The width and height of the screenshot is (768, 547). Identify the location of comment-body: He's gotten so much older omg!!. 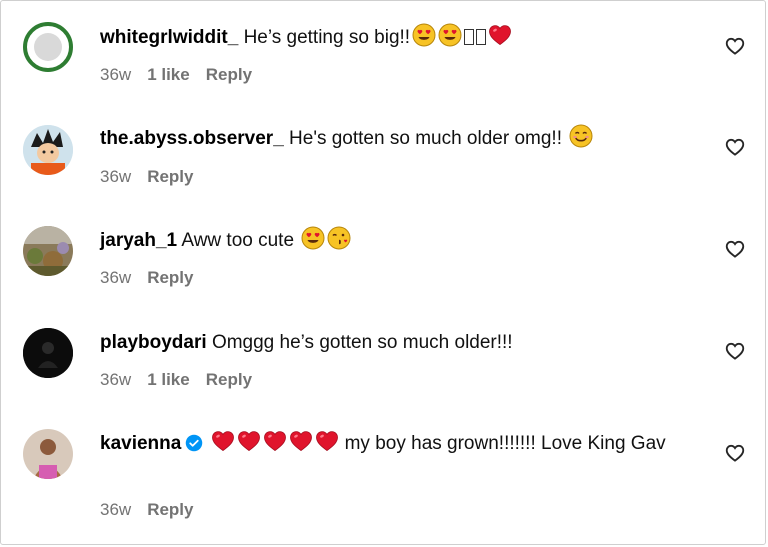
(425, 138).